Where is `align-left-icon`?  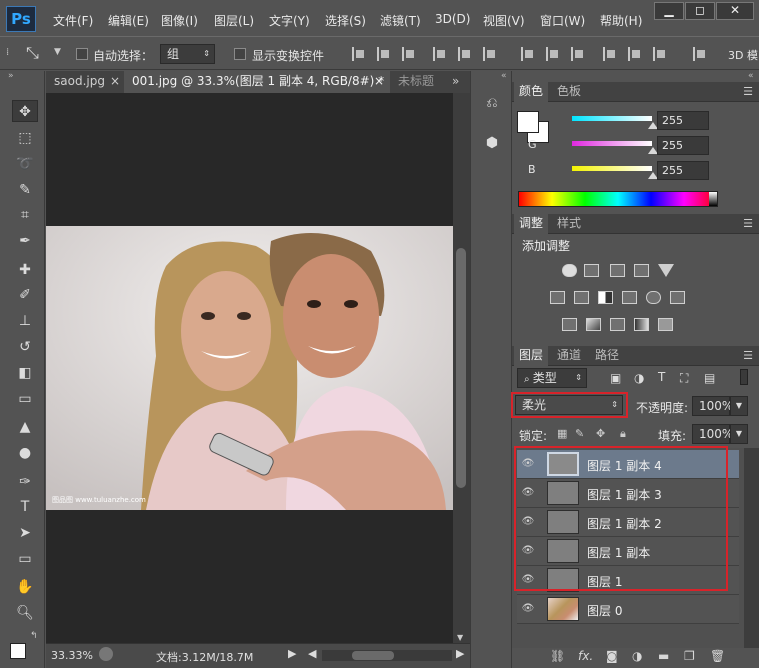 align-left-icon is located at coordinates (359, 54).